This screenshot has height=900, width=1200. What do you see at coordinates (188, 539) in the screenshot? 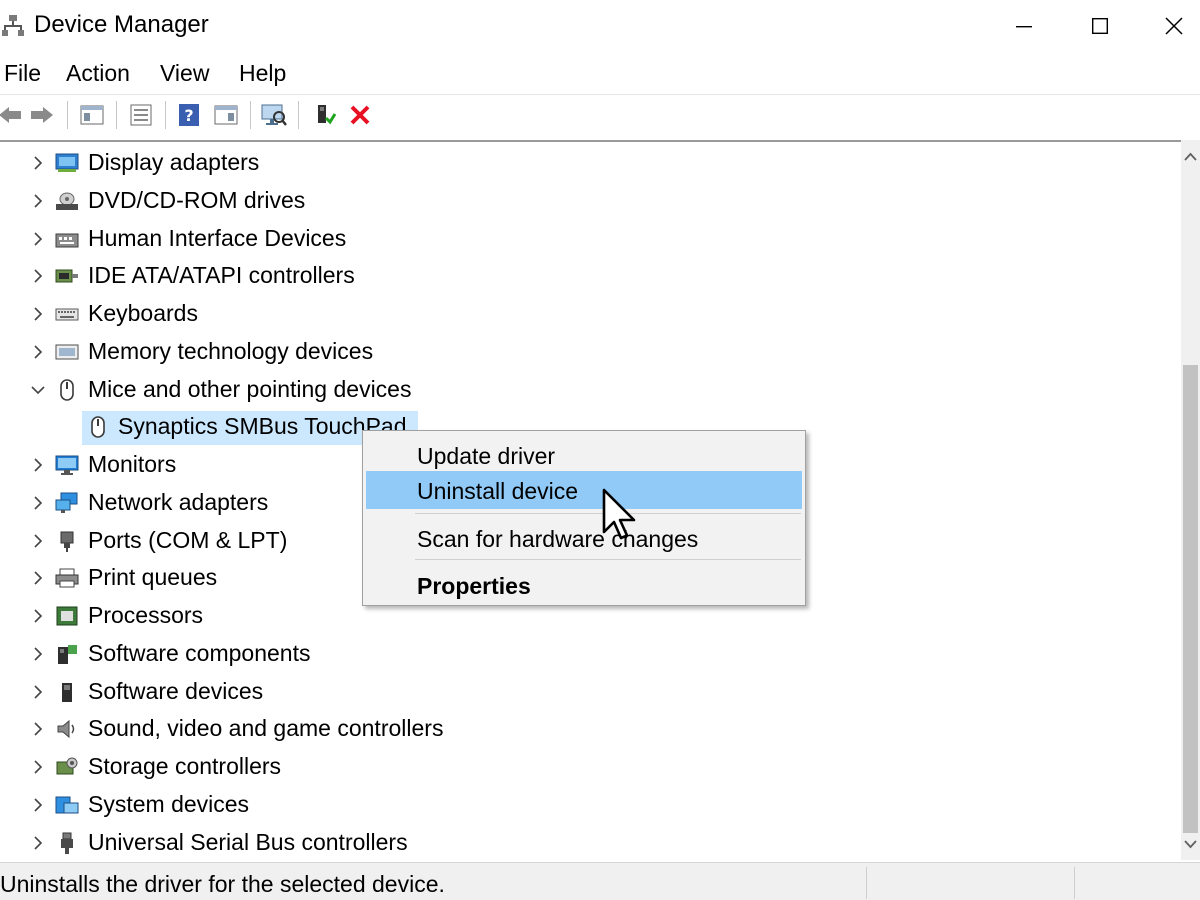
I see `tree-item-label: Ports (COM & LPT)` at bounding box center [188, 539].